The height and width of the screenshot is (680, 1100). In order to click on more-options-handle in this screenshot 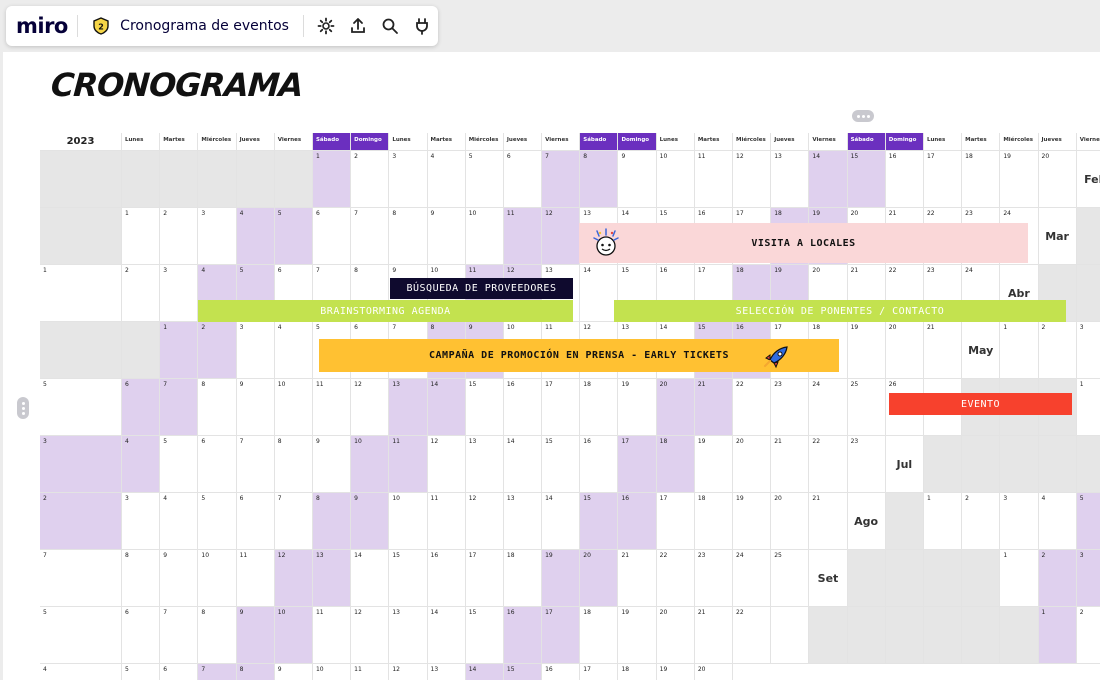, I will do `click(863, 116)`.